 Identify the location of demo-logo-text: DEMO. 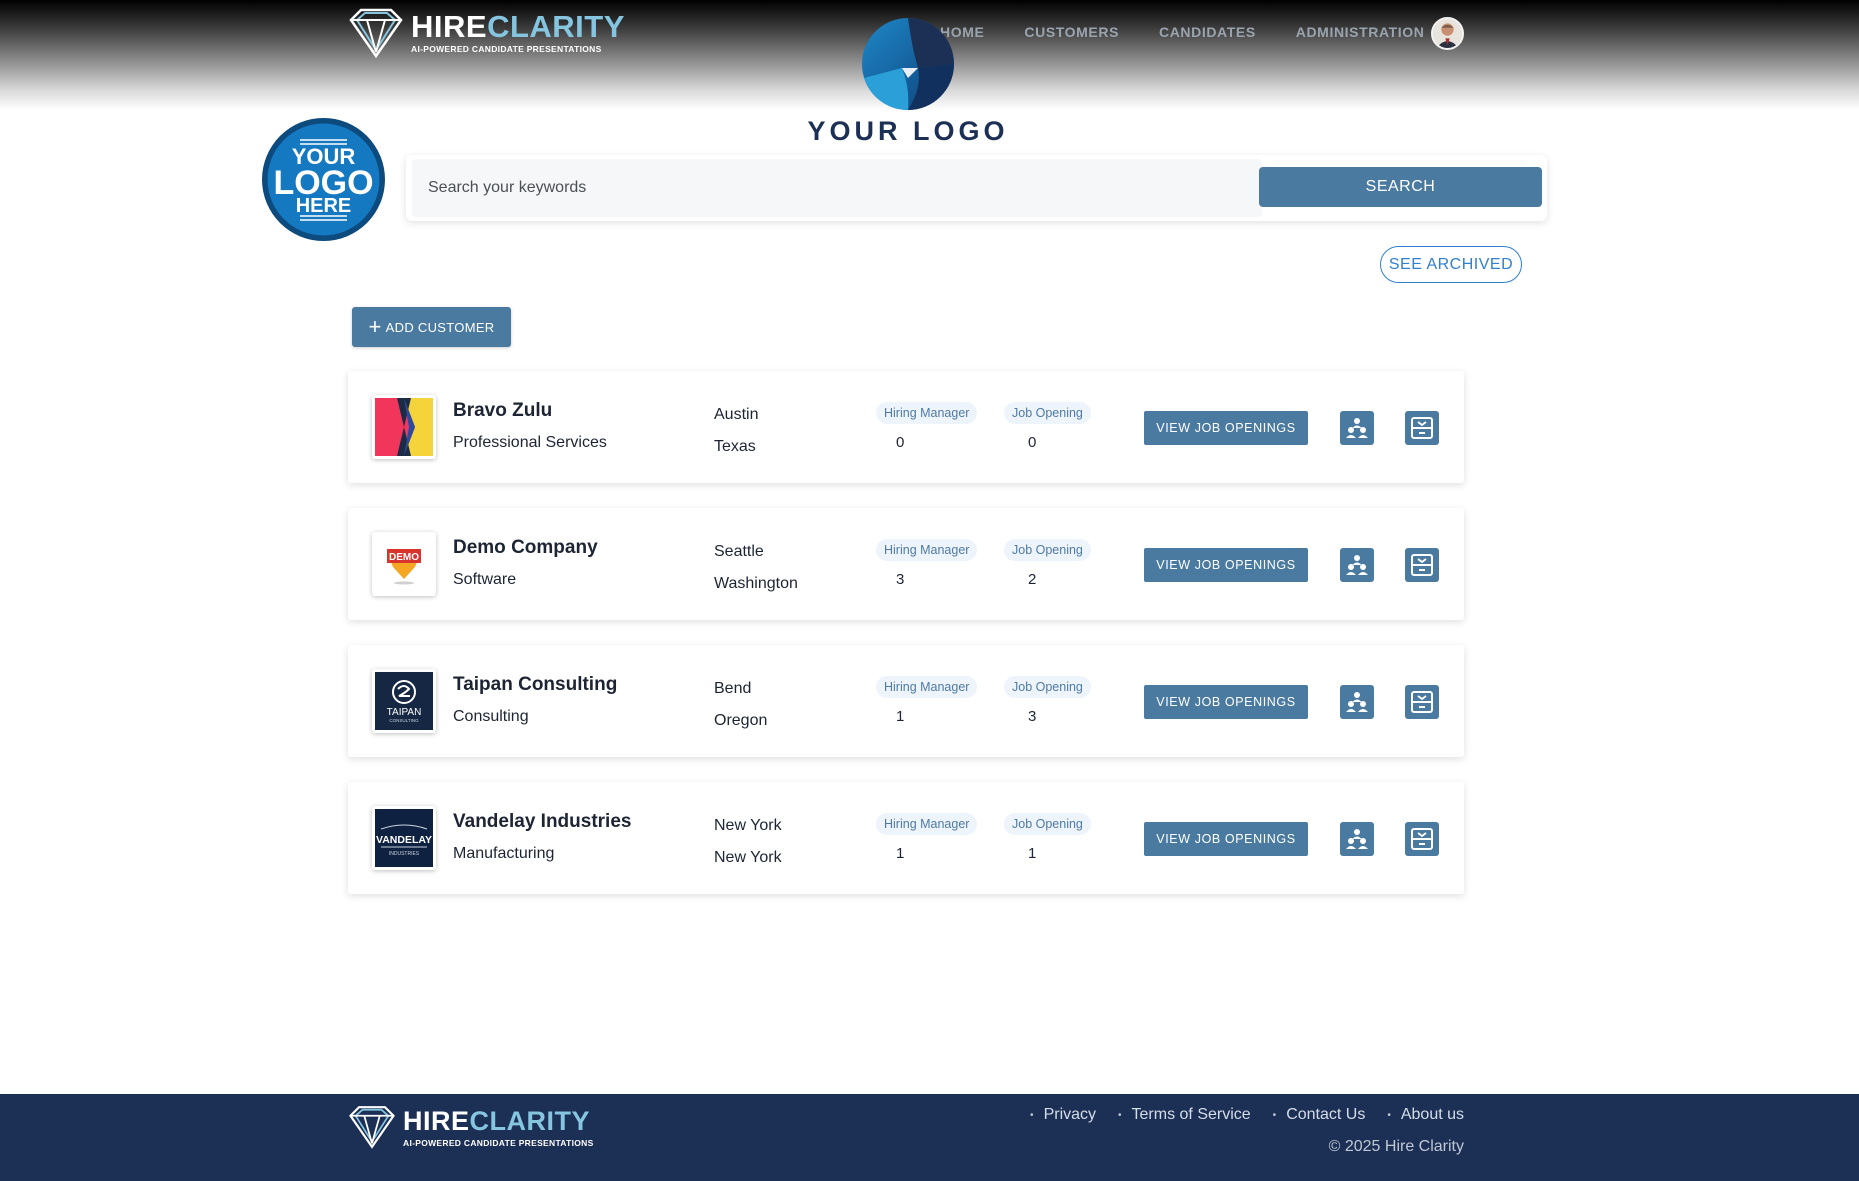
(404, 557).